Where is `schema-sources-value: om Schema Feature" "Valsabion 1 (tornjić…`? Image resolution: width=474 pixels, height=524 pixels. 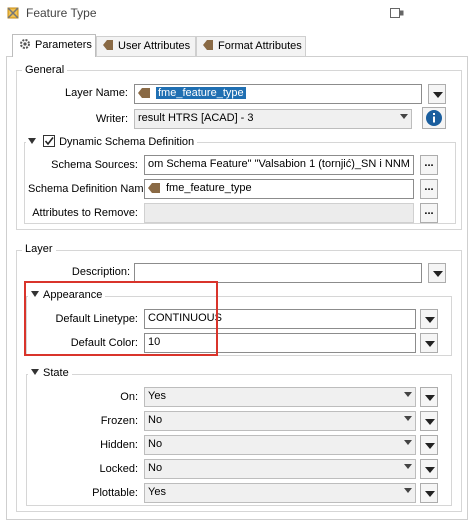 schema-sources-value: om Schema Feature" "Valsabion 1 (tornjić… is located at coordinates (280, 164).